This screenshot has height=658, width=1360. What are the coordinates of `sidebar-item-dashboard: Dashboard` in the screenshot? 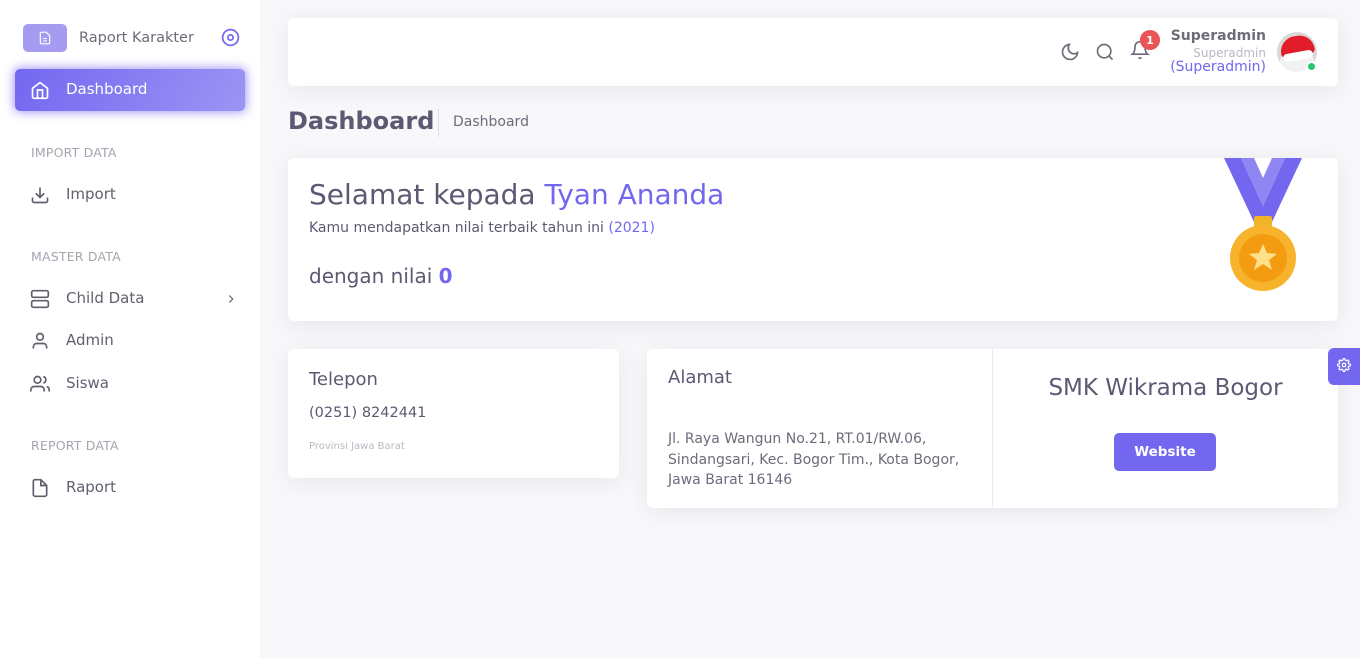 It's located at (130, 90).